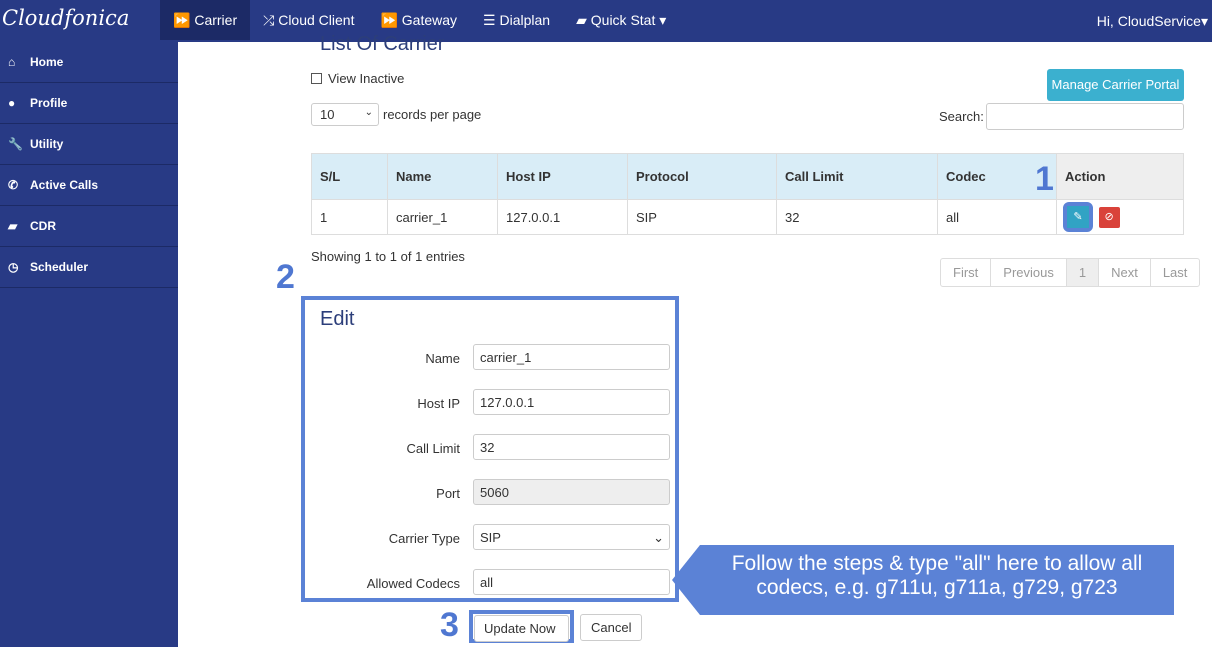 The width and height of the screenshot is (1212, 647). What do you see at coordinates (1120, 176) in the screenshot?
I see `col-action: Action` at bounding box center [1120, 176].